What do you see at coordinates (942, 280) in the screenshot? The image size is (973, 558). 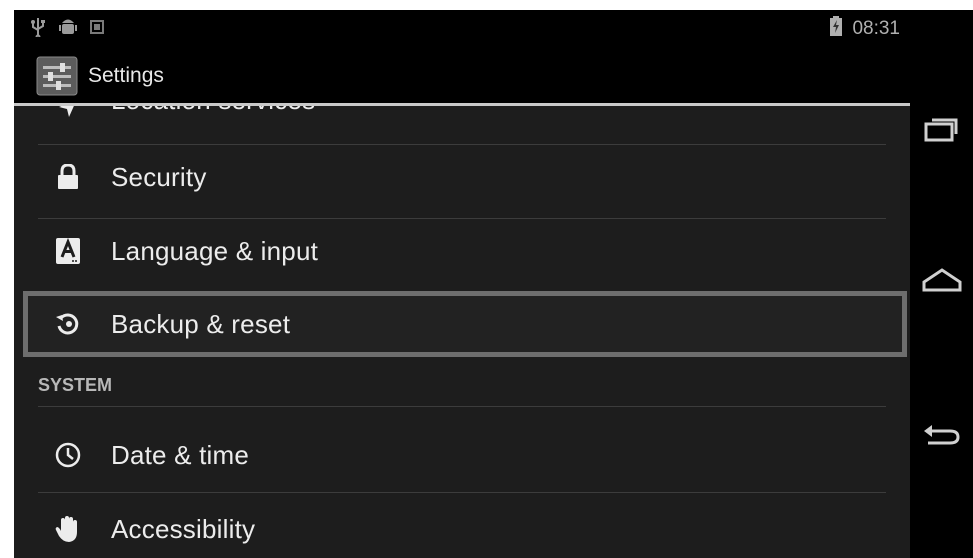 I see `home-icon` at bounding box center [942, 280].